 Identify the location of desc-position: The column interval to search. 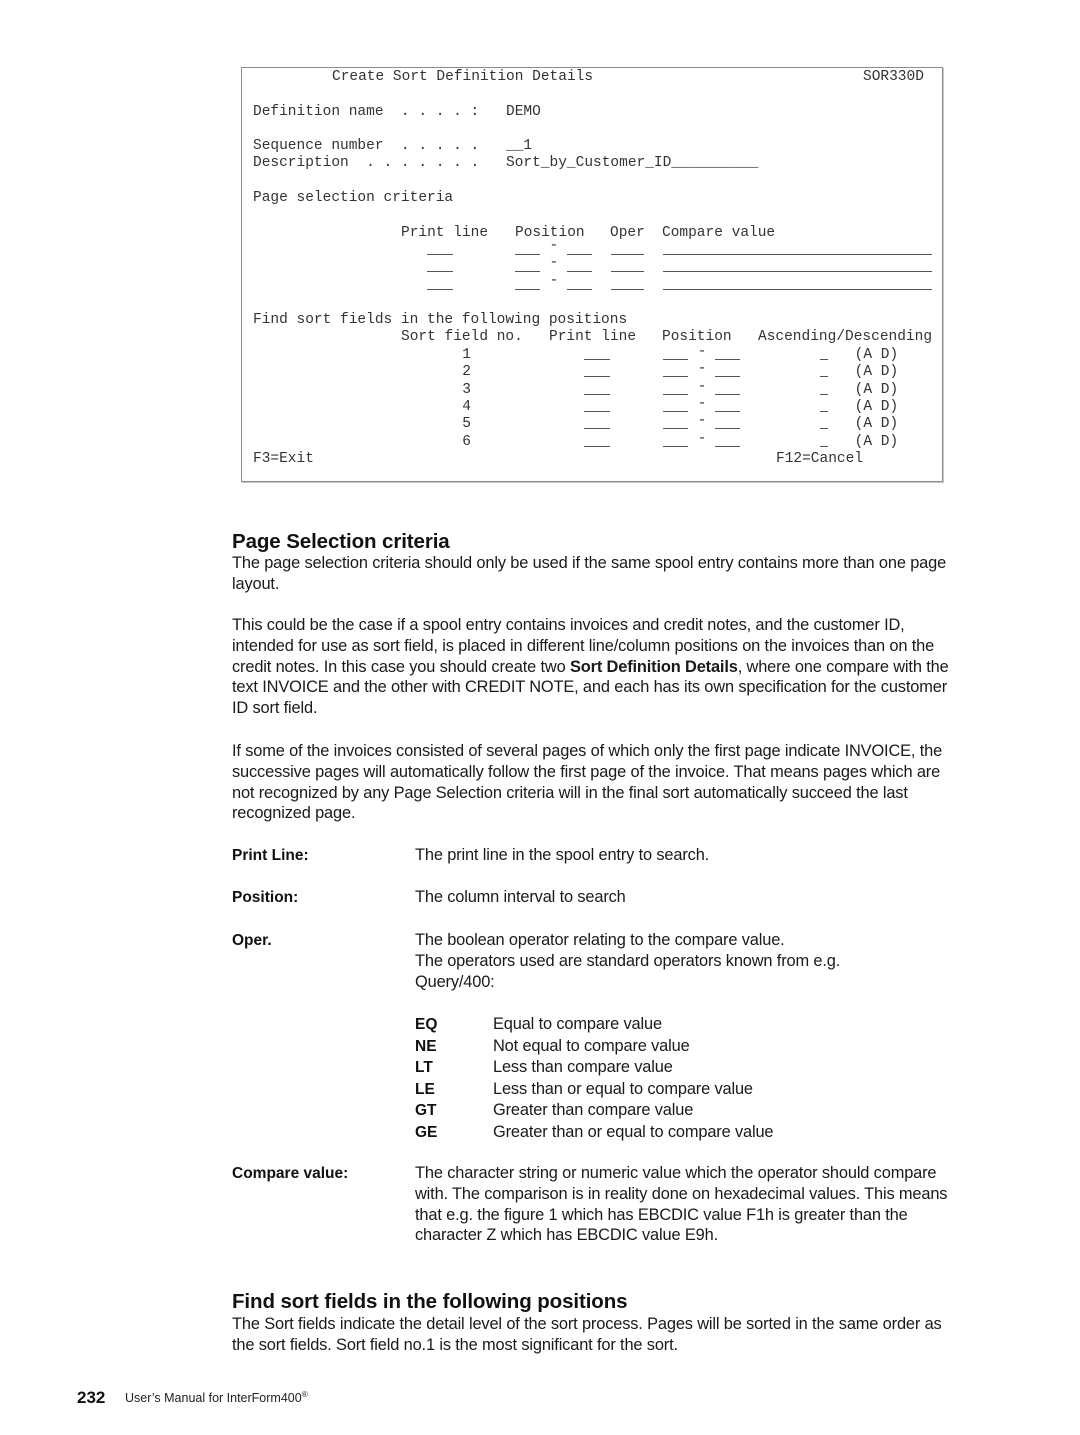
(520, 897).